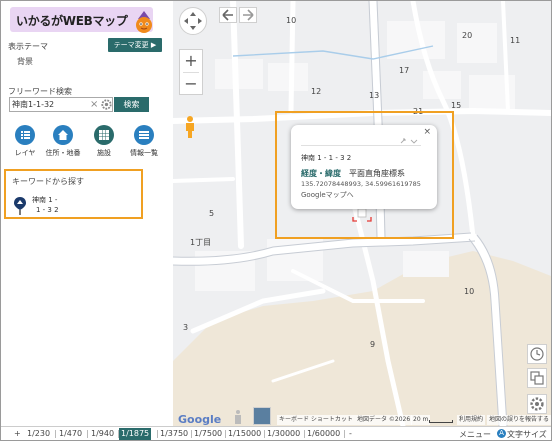  Describe the element at coordinates (70, 433) in the screenshot. I see `scale-option: 1/470` at that location.